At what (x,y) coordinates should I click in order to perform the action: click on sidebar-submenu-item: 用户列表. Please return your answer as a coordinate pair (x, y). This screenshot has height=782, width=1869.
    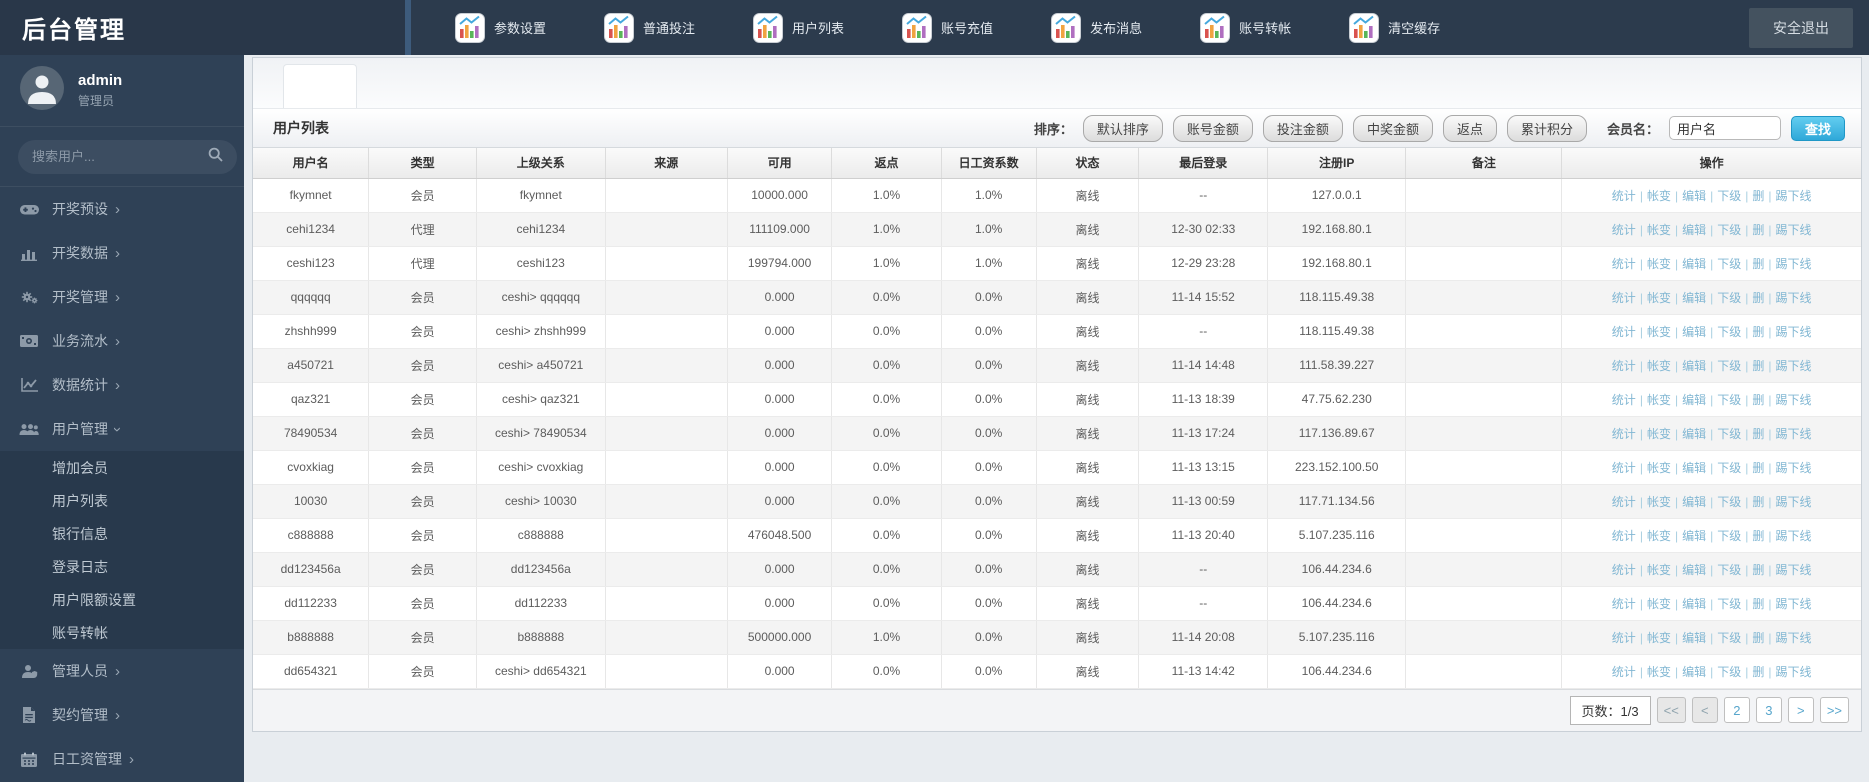
    Looking at the image, I should click on (122, 500).